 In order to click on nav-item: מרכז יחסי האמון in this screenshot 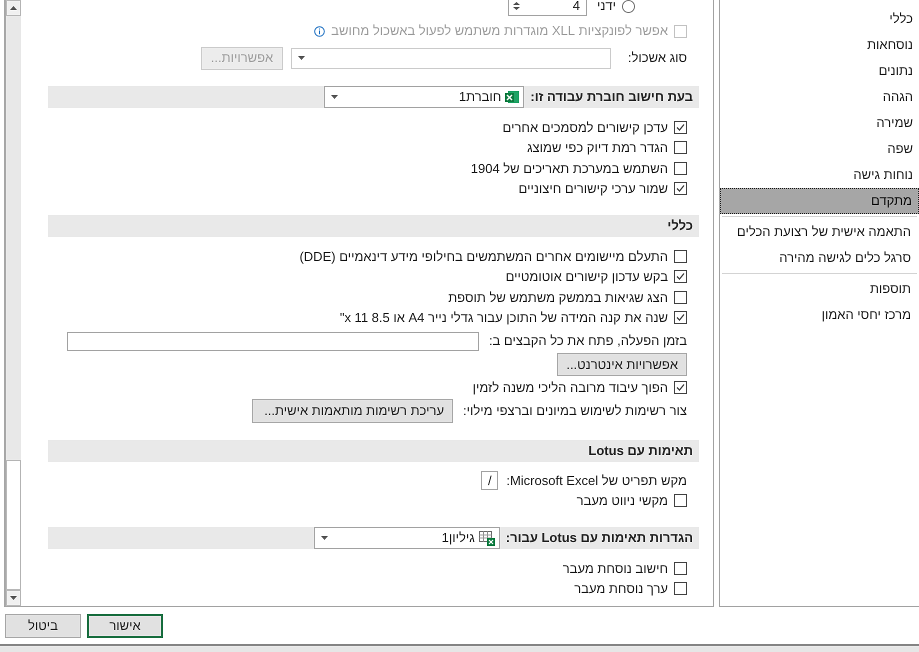, I will do `click(819, 315)`.